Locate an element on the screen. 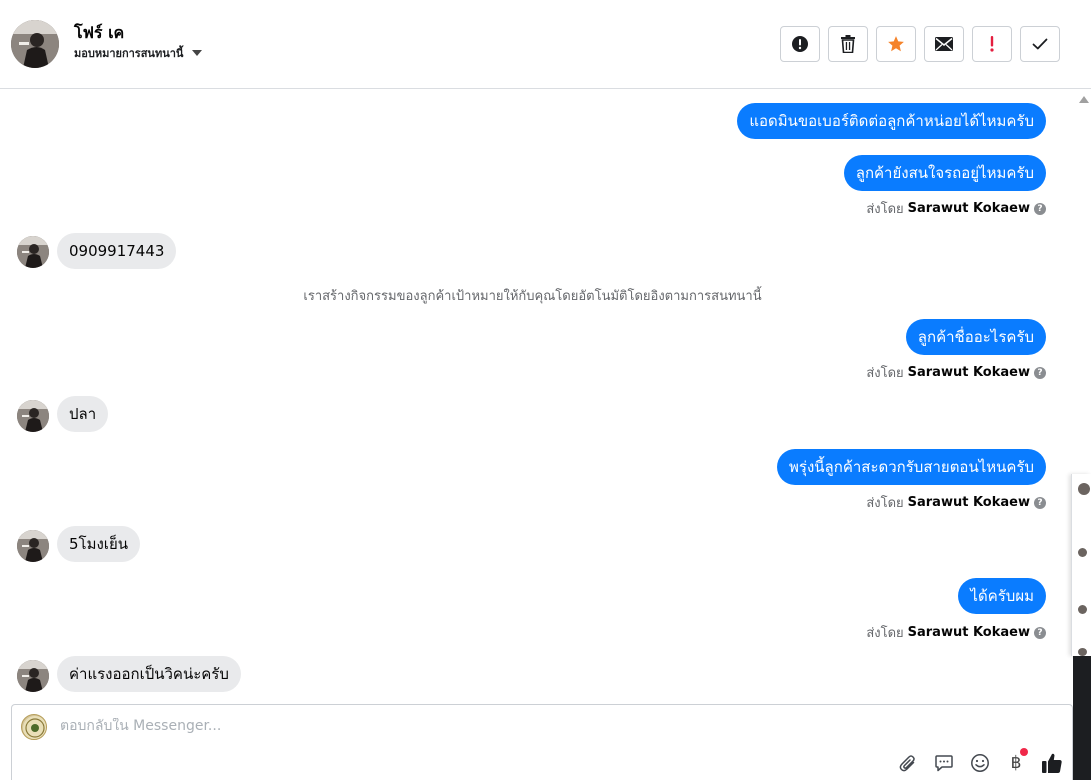 The height and width of the screenshot is (780, 1091). checkmark-icon is located at coordinates (1040, 44).